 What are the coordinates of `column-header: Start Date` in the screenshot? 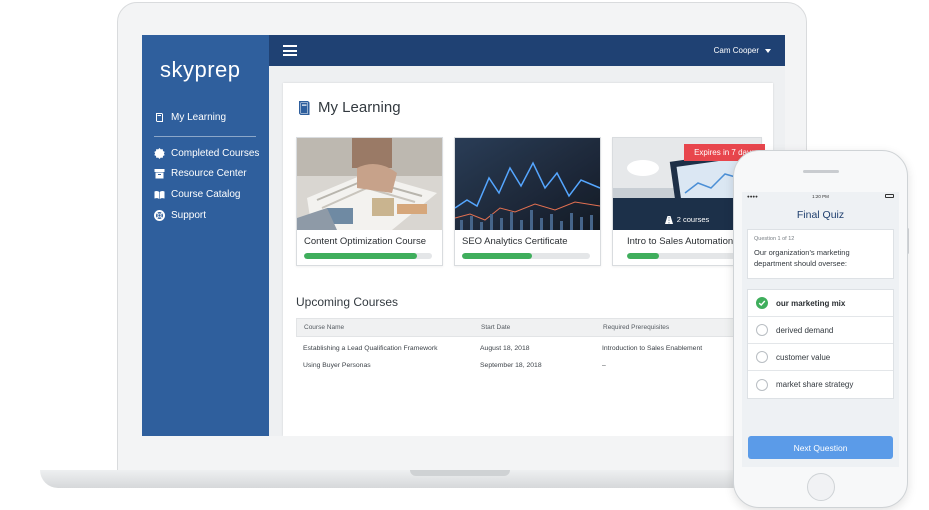 It's located at (542, 327).